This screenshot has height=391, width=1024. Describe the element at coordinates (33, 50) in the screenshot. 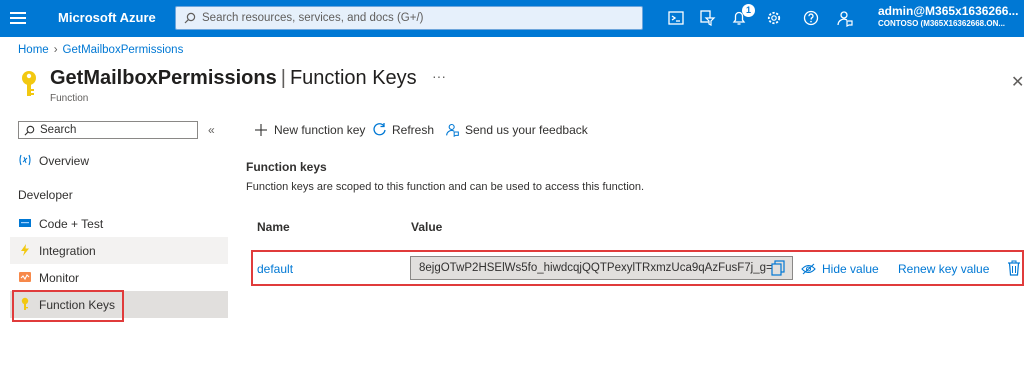

I see `breadcrumb-home: Home` at that location.